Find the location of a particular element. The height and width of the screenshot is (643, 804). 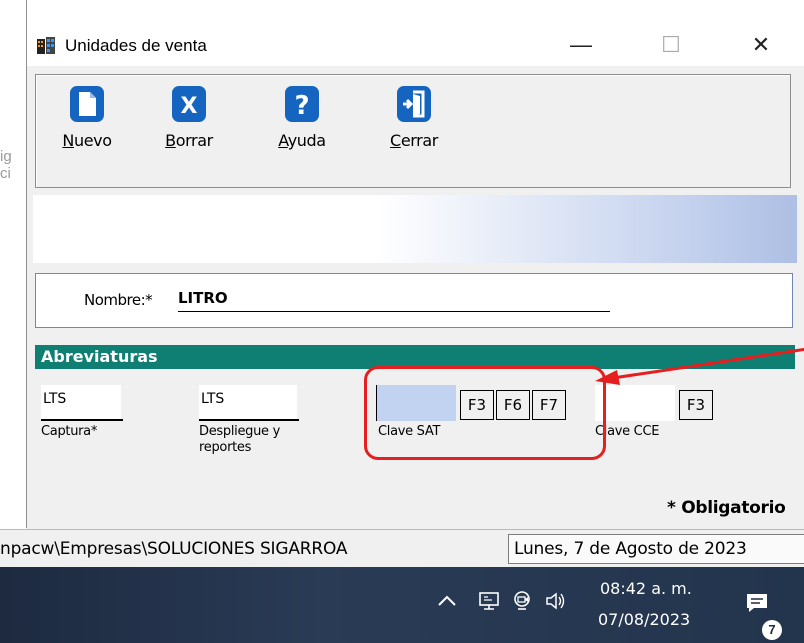

maximize-button: ☐ is located at coordinates (671, 45).